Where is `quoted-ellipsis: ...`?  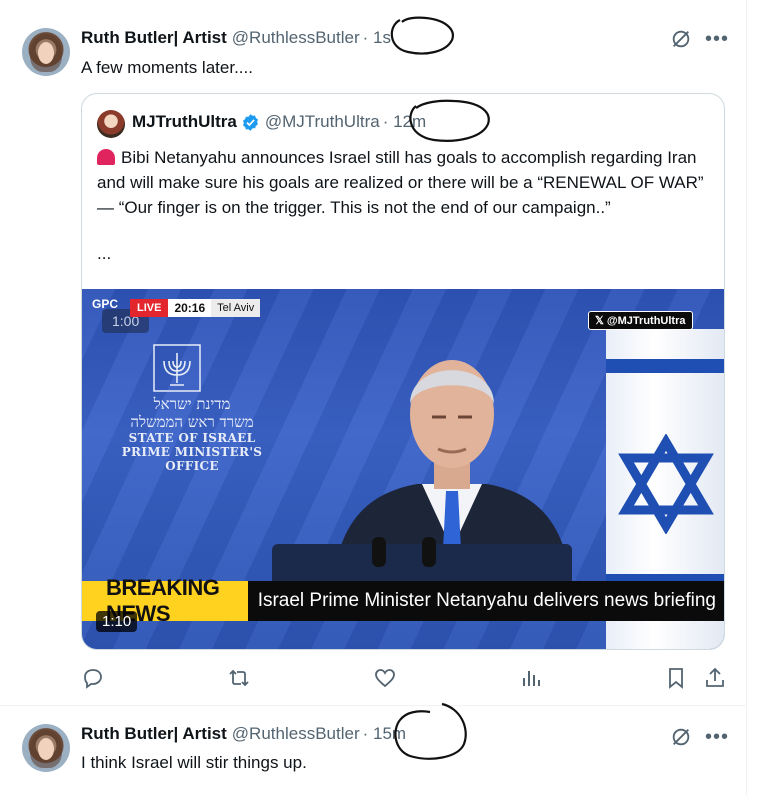
quoted-ellipsis: ... is located at coordinates (104, 253).